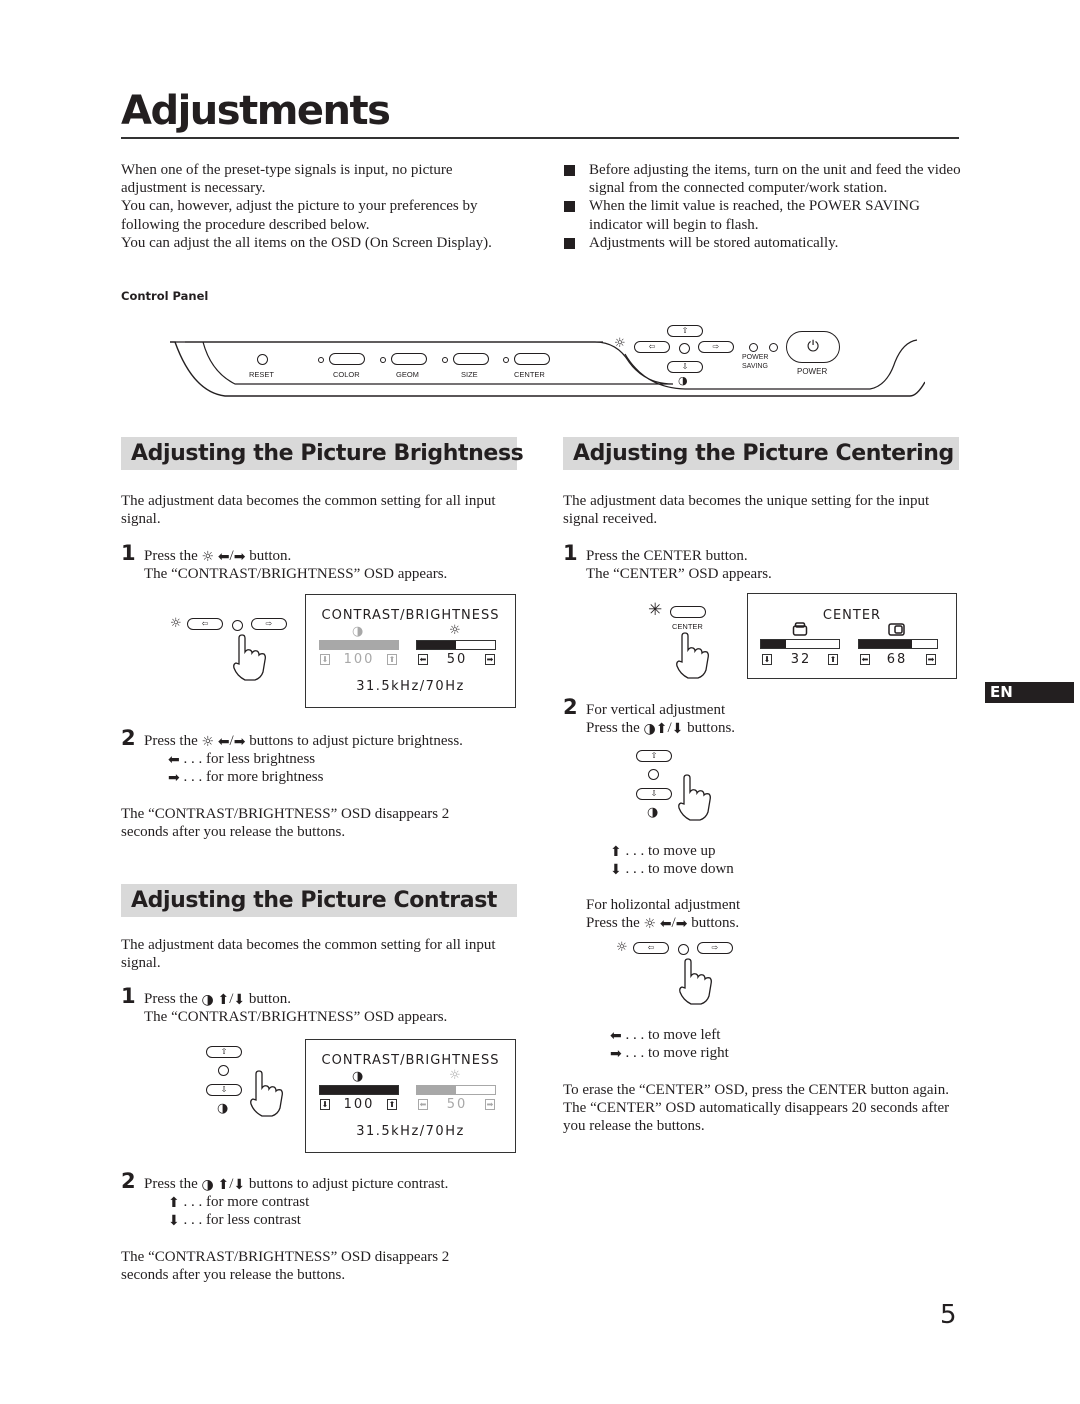 The height and width of the screenshot is (1404, 1080). What do you see at coordinates (813, 347) in the screenshot?
I see `power-button: ⏻` at bounding box center [813, 347].